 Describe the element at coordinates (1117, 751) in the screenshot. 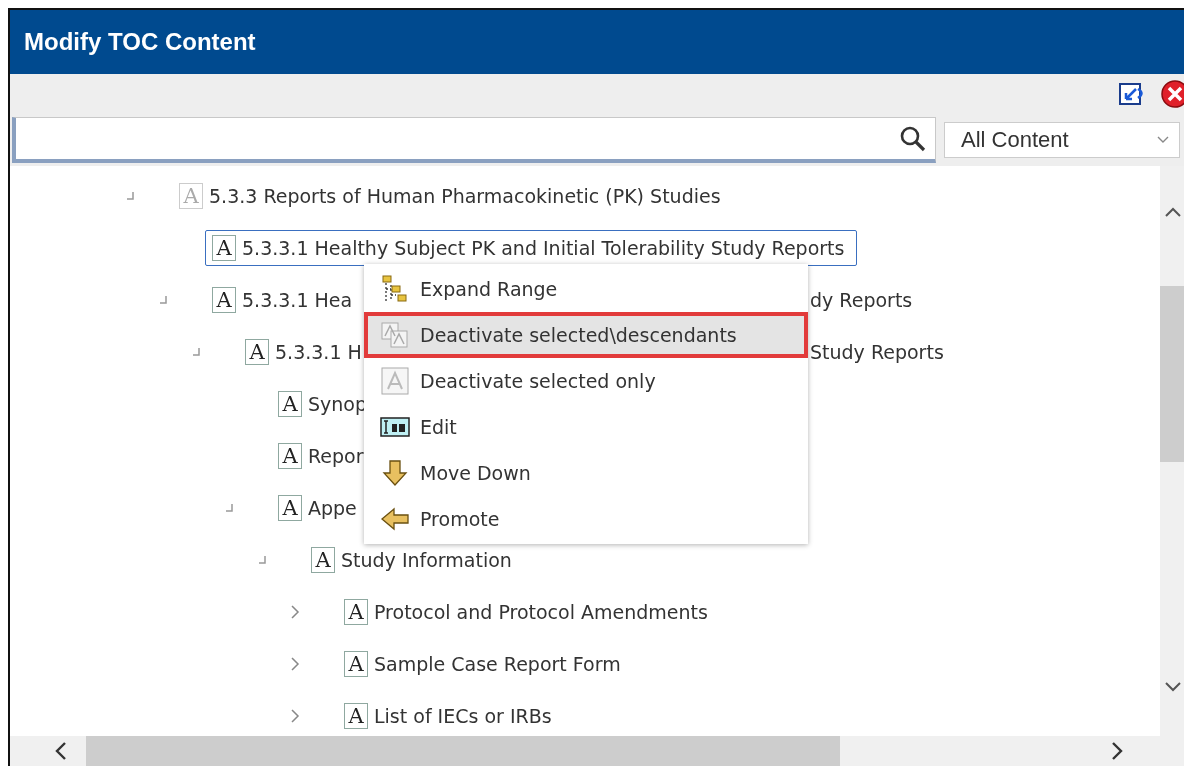

I see `chevron-right-icon` at that location.